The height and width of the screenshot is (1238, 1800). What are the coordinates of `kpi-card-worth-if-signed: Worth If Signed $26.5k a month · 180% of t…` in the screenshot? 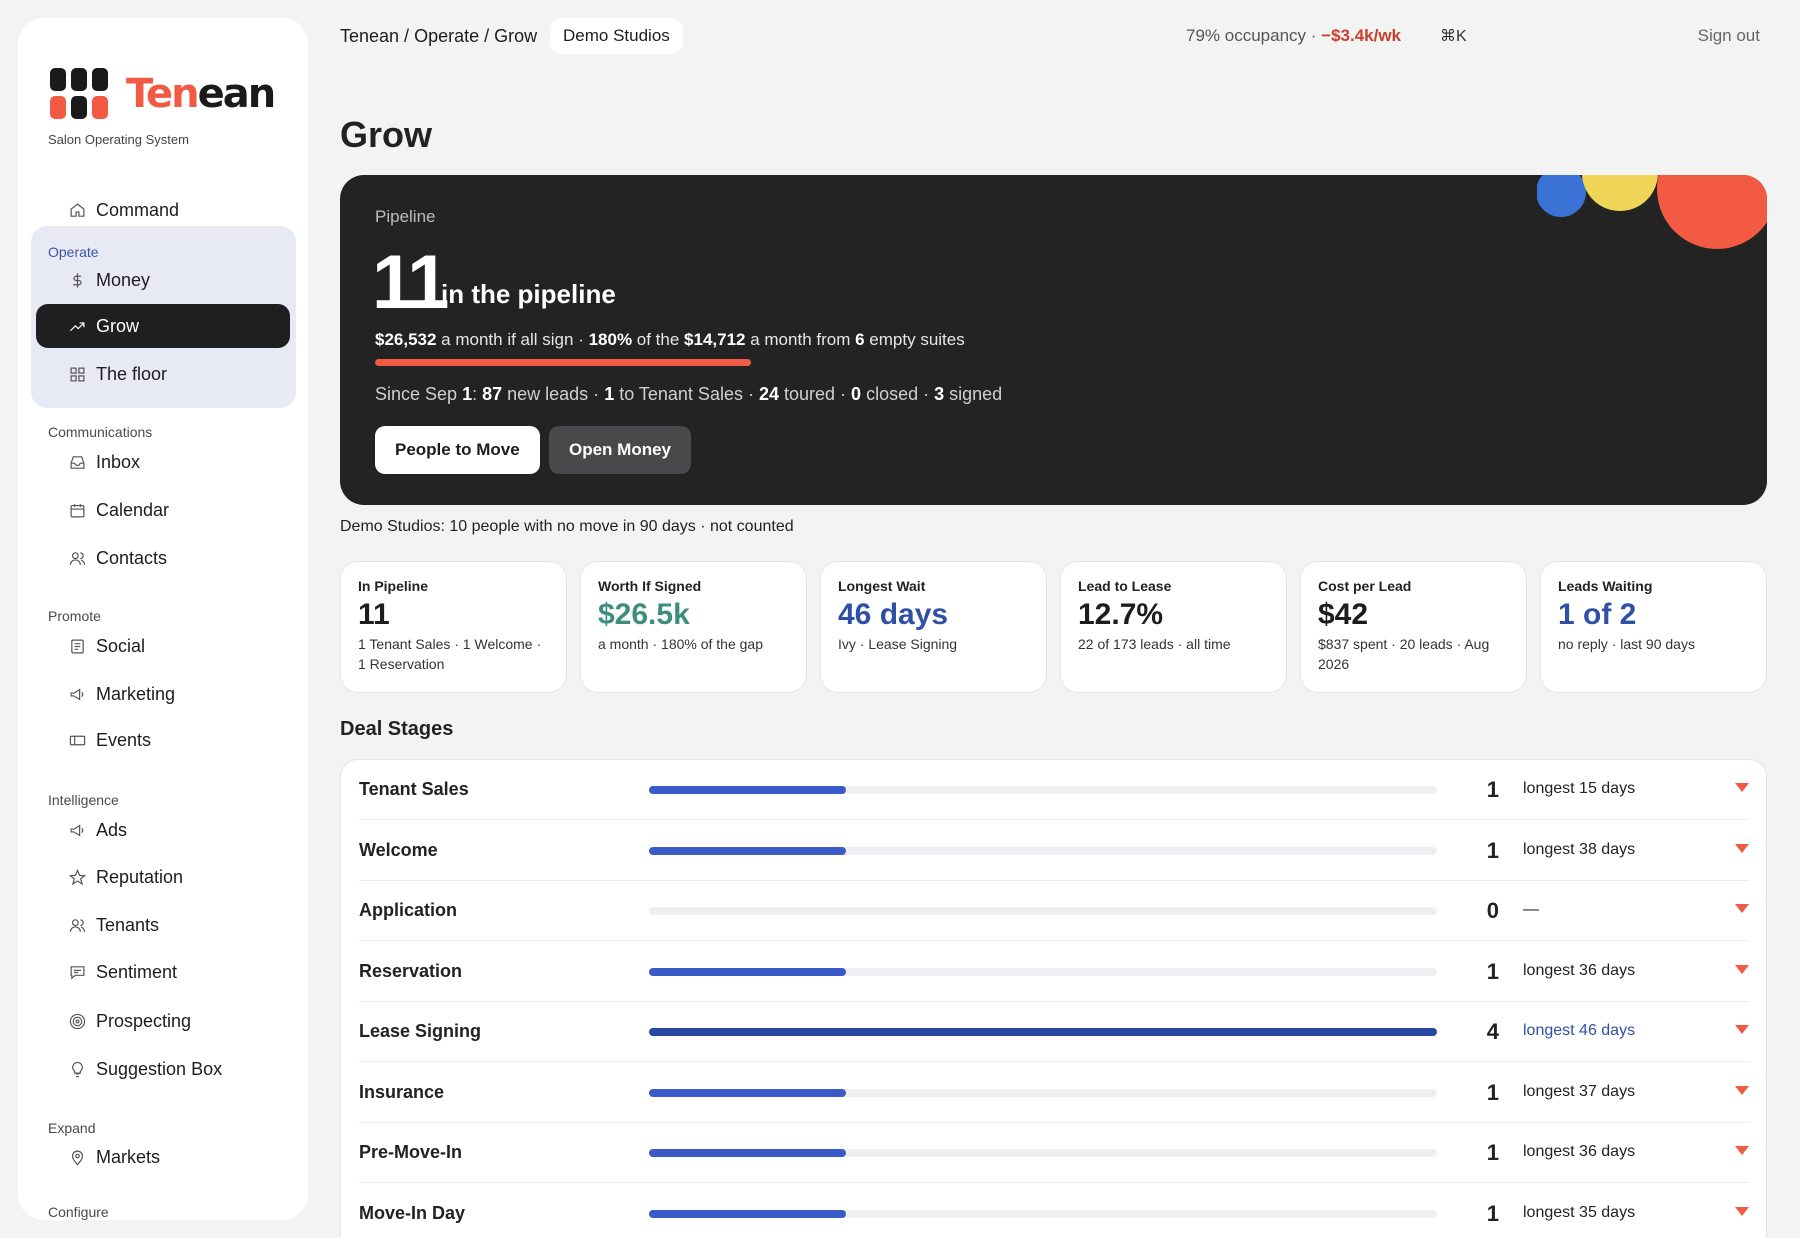 It's located at (693, 627).